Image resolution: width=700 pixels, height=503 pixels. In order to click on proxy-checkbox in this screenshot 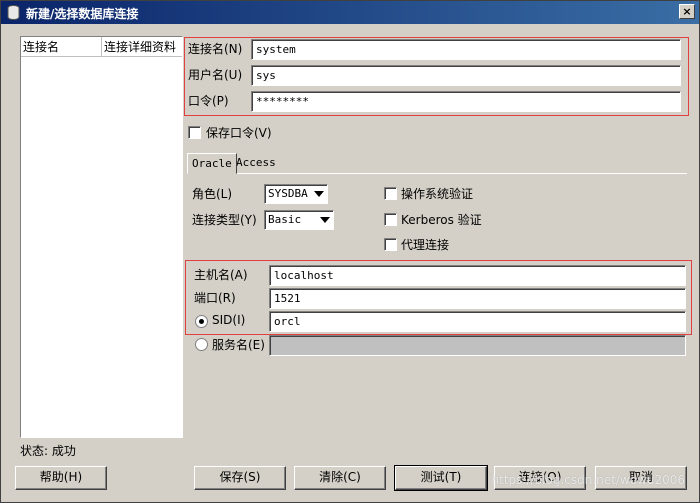, I will do `click(390, 244)`.